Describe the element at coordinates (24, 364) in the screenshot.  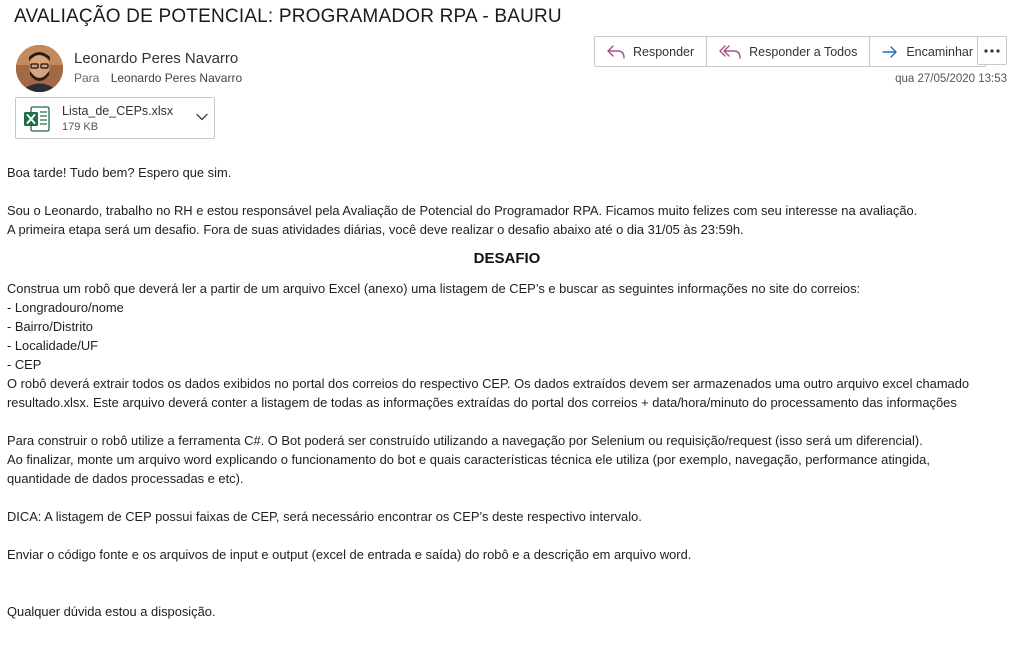
I see `list-item: - CEP` at that location.